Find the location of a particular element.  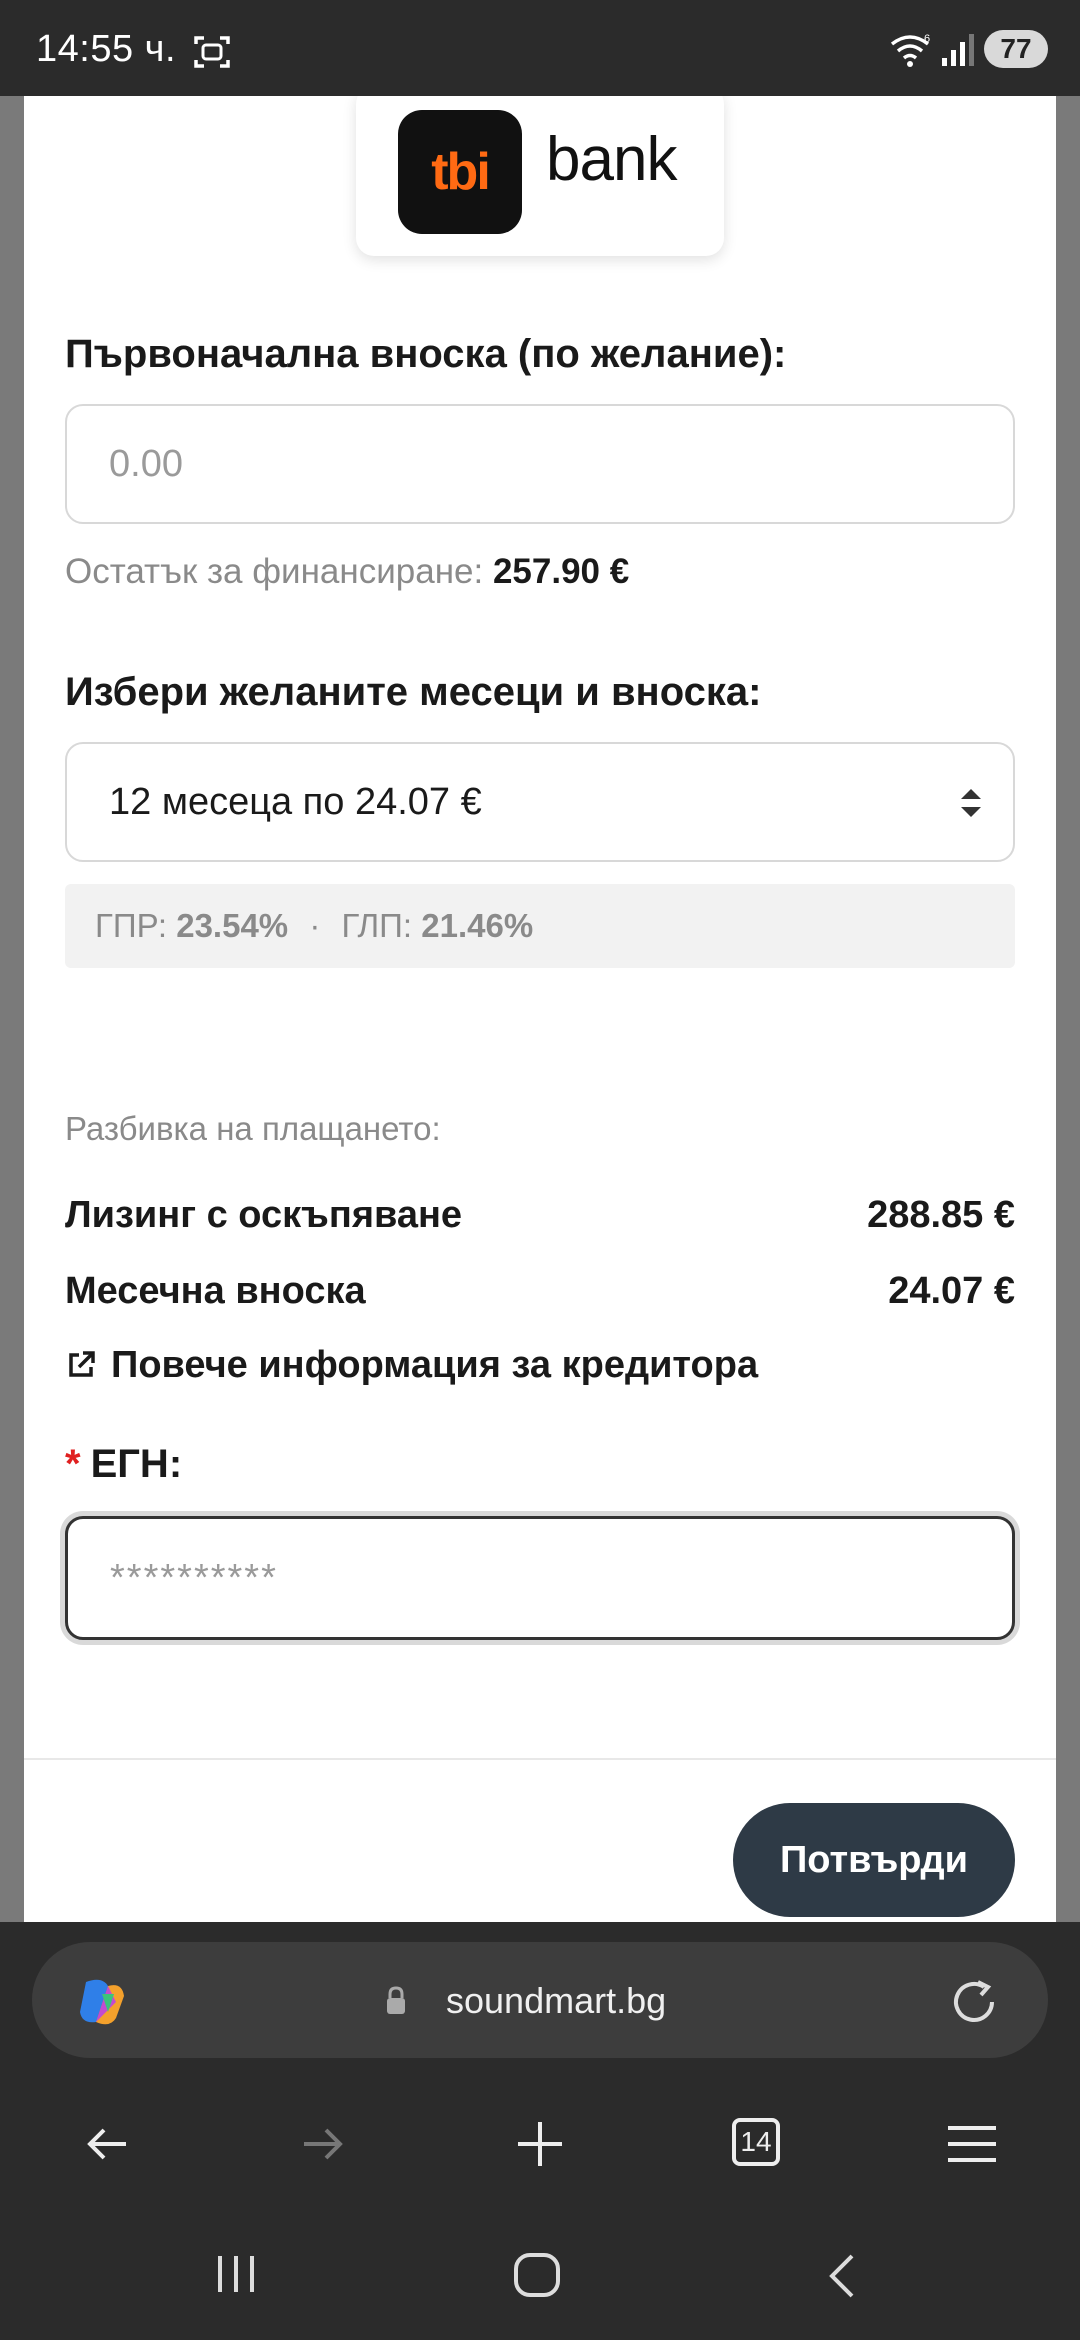

select-arrows-icon is located at coordinates (971, 803).